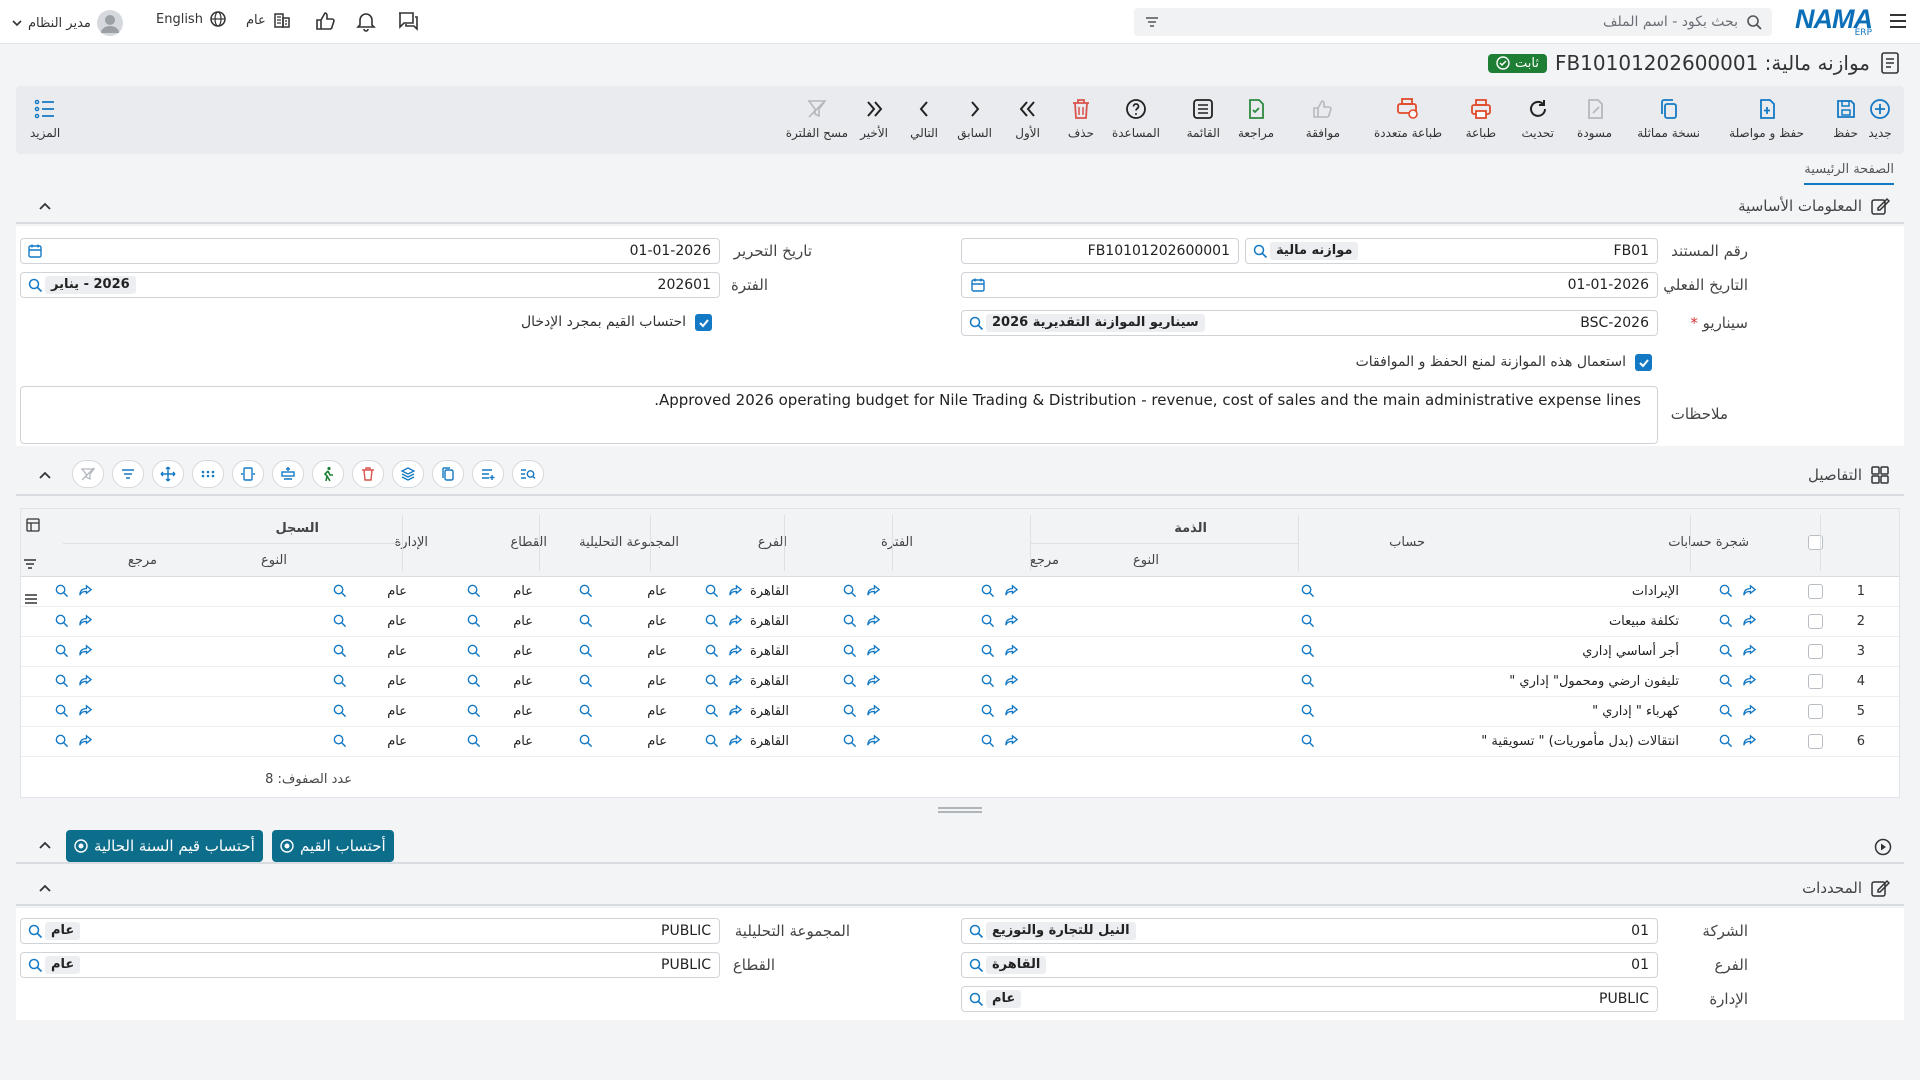 The image size is (1920, 1080). I want to click on approve-button: موافقة, so click(1323, 118).